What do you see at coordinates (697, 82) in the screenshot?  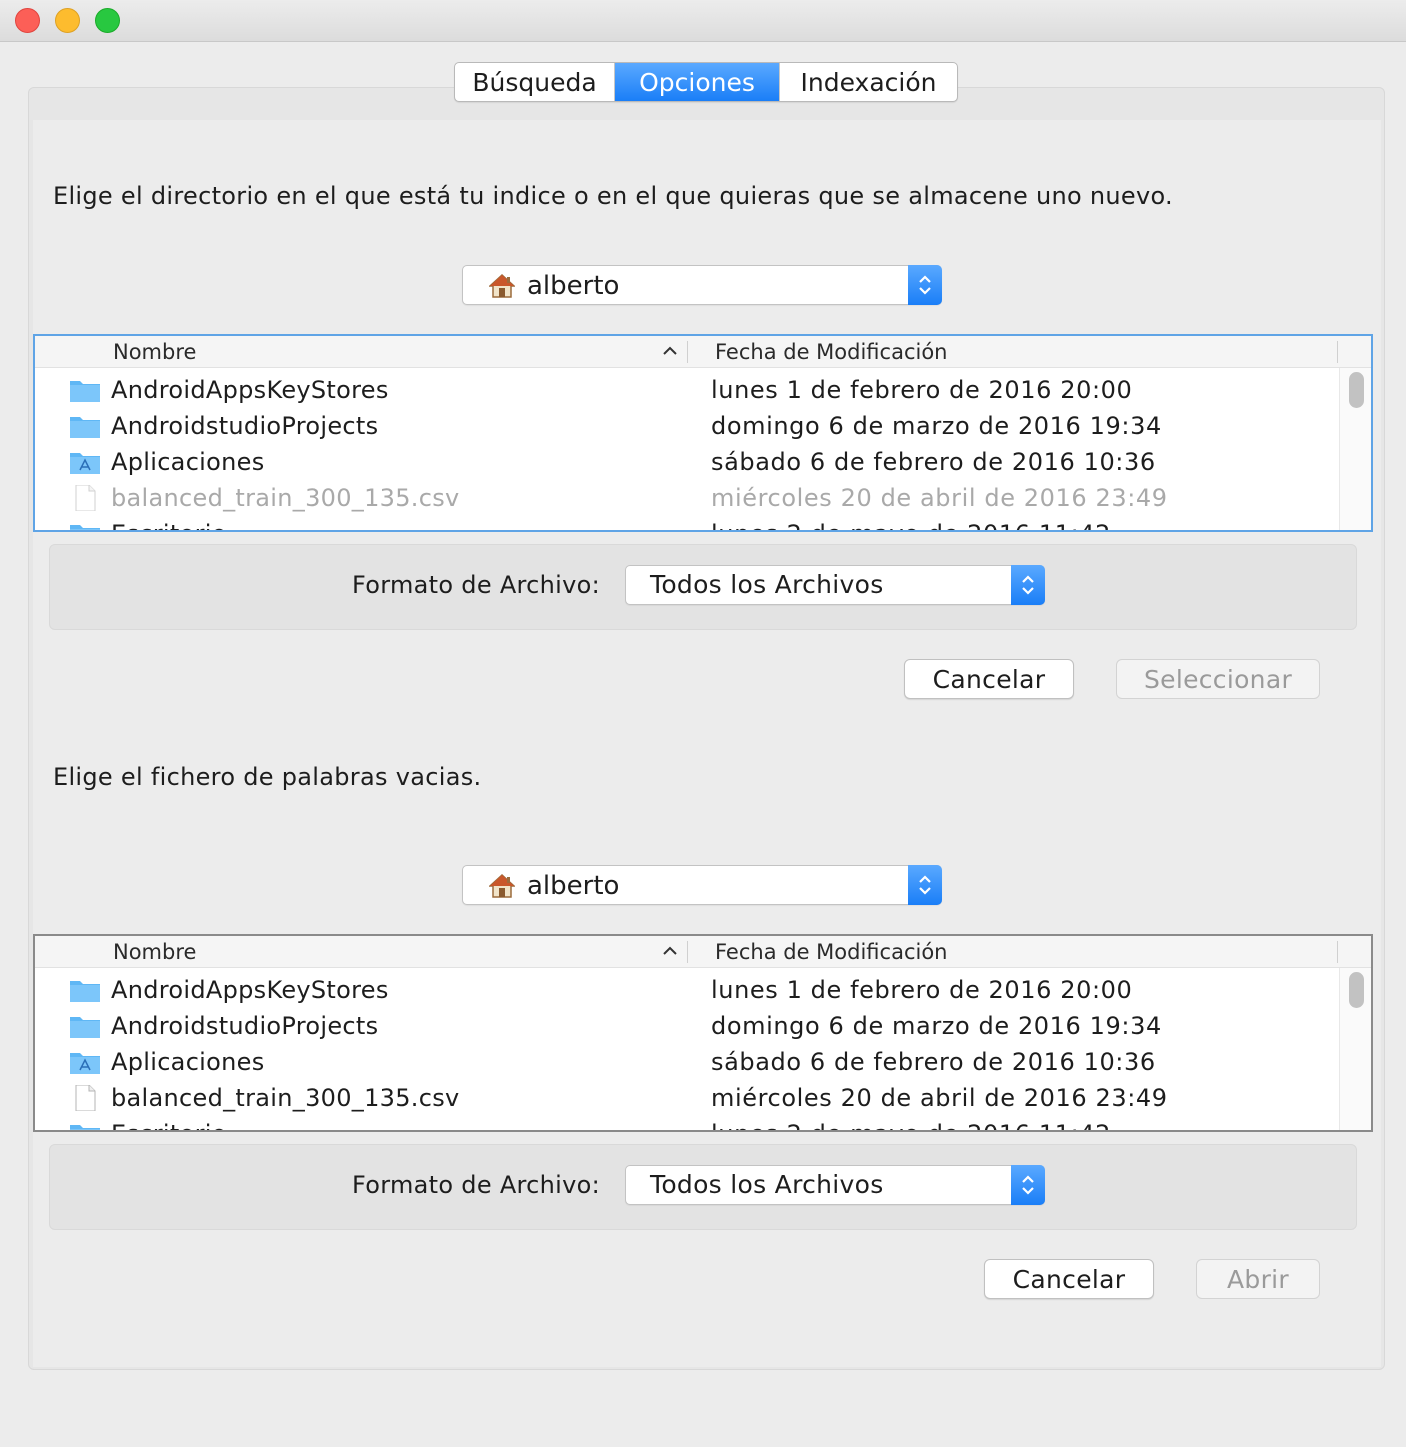 I see `tab-opciones: Opciones` at bounding box center [697, 82].